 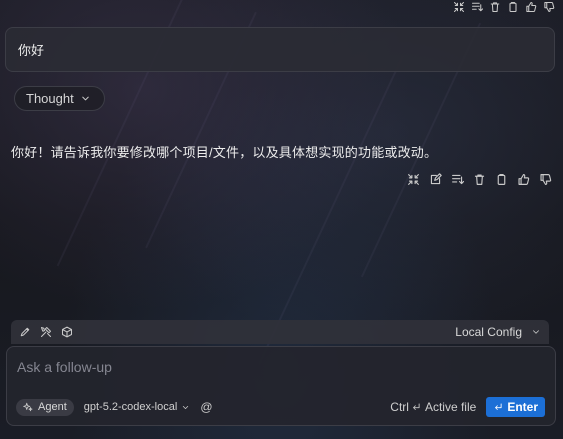 I want to click on agent-mode-button: Agent, so click(x=45, y=407).